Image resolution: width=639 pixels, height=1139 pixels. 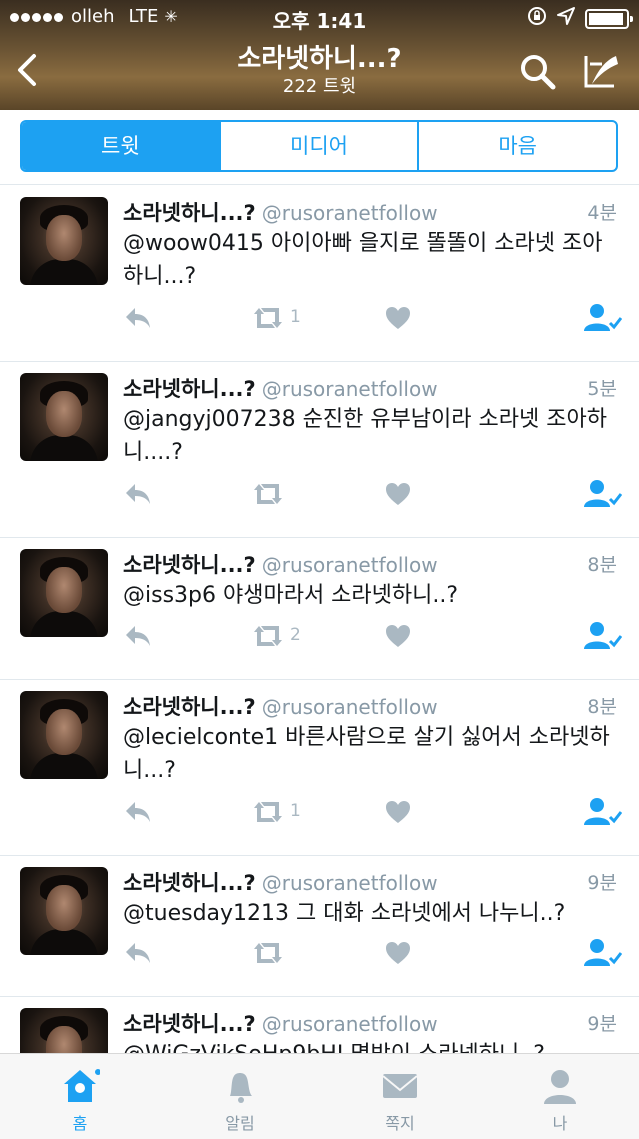 What do you see at coordinates (368, 1045) in the screenshot?
I see `tweet-text: @WiGzVikSoHp9bHI 명박이 소라넷하니..?` at bounding box center [368, 1045].